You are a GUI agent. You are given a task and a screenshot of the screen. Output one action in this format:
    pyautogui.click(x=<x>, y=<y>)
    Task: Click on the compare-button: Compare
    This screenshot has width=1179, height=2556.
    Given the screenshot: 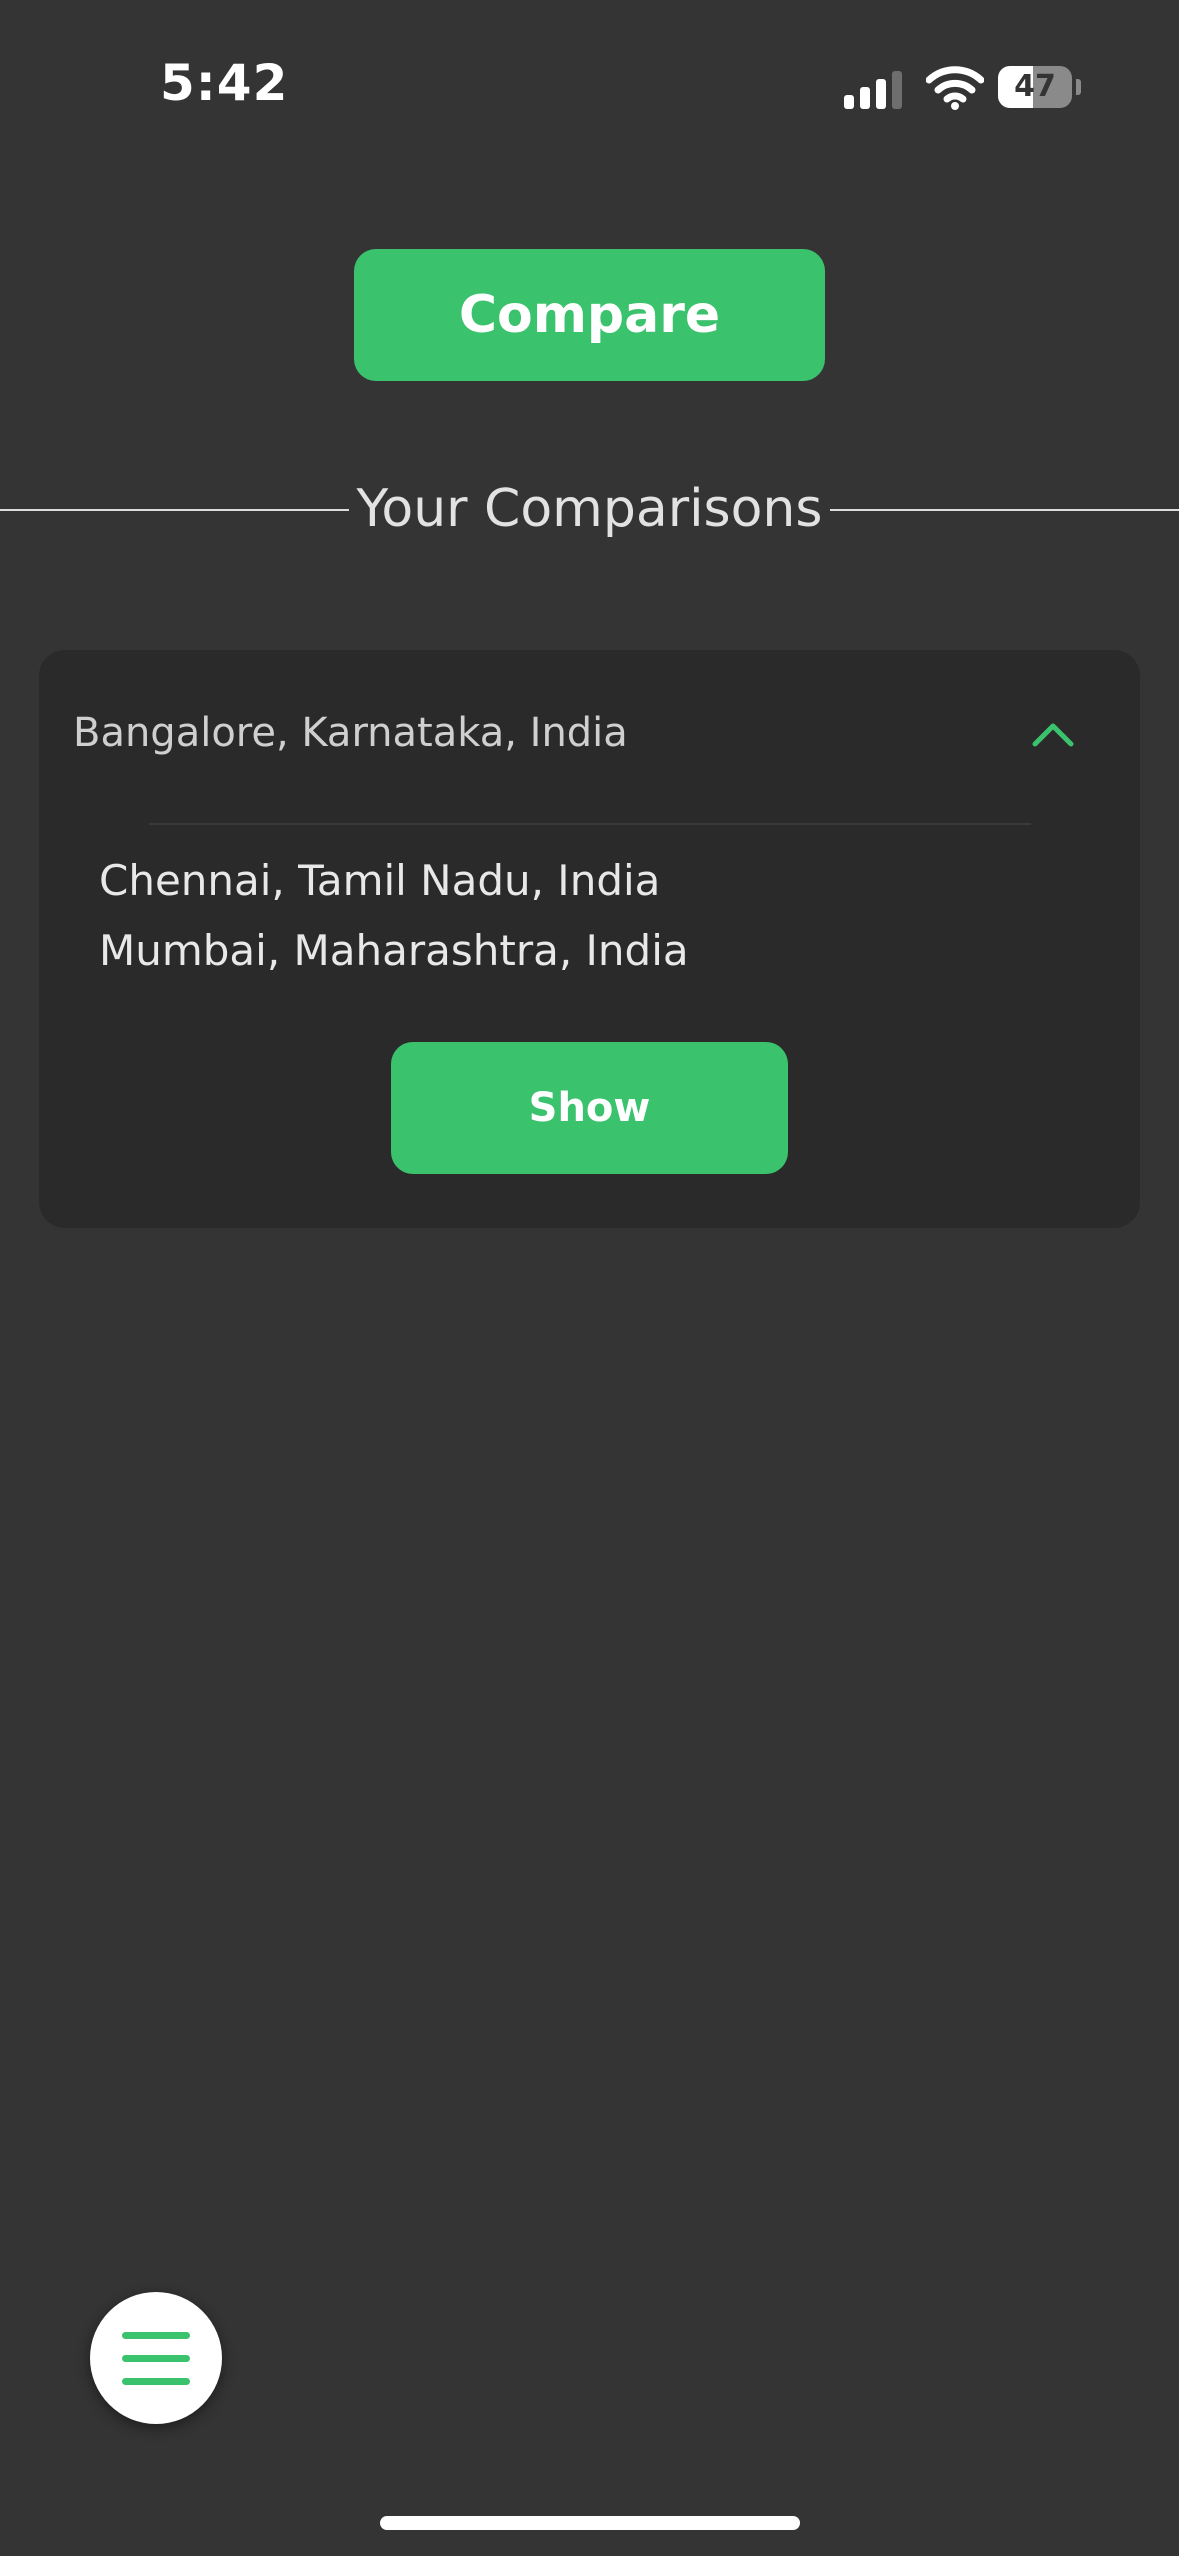 What is the action you would take?
    pyautogui.click(x=589, y=315)
    